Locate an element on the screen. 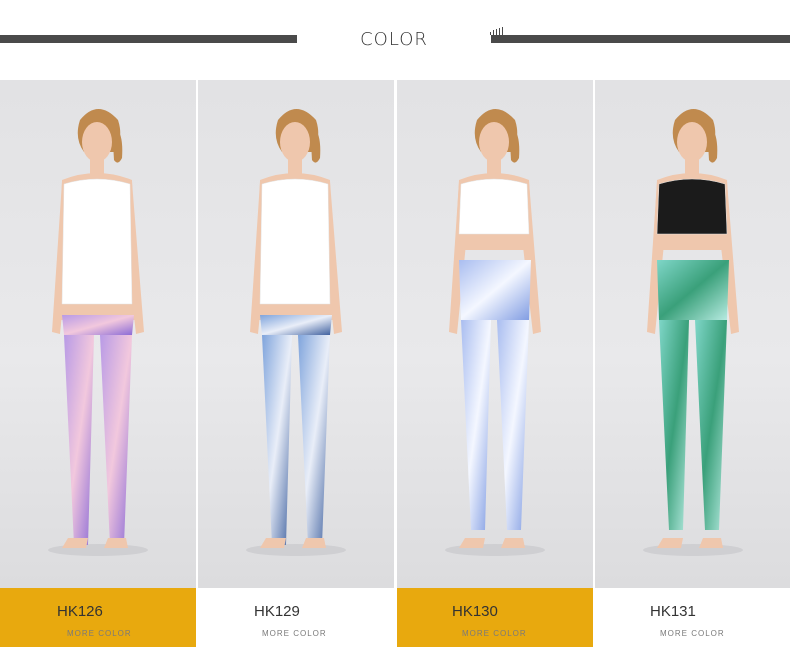  product-caption: HK129 MORE COLOR is located at coordinates (296, 617).